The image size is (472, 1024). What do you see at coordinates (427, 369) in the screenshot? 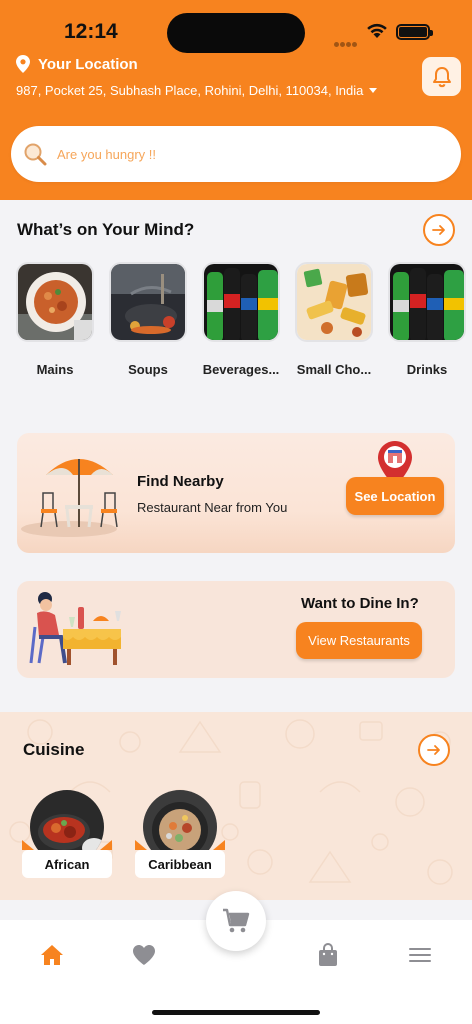
I see `category-label: Drinks` at bounding box center [427, 369].